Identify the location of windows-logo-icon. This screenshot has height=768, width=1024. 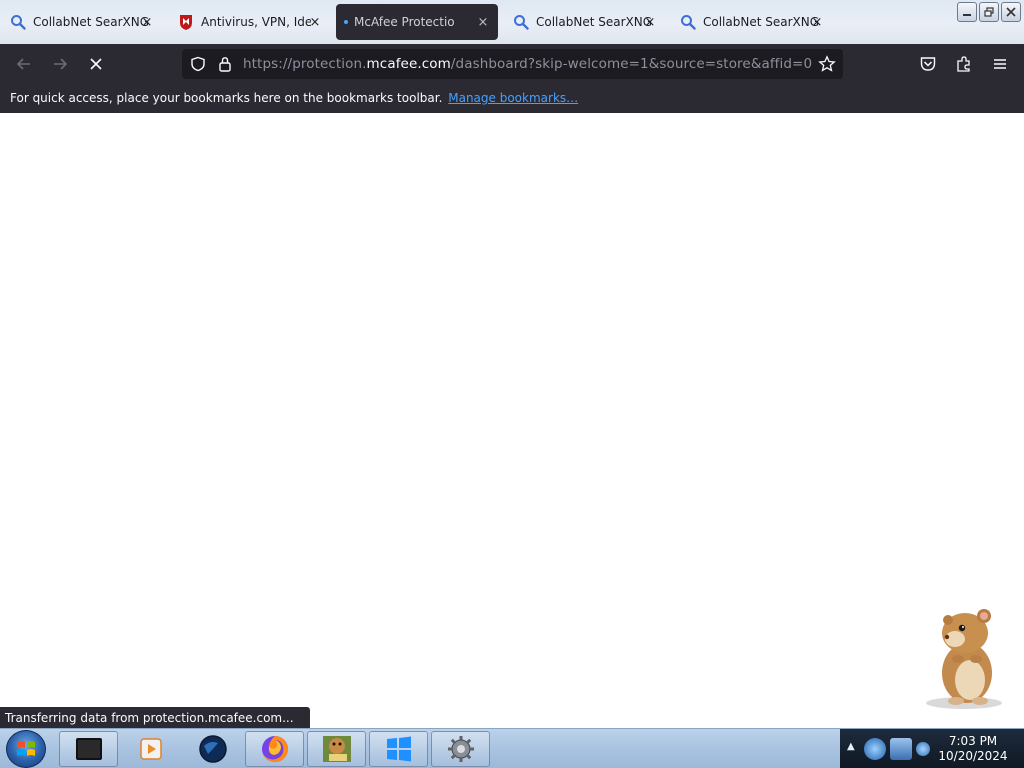
(26, 748).